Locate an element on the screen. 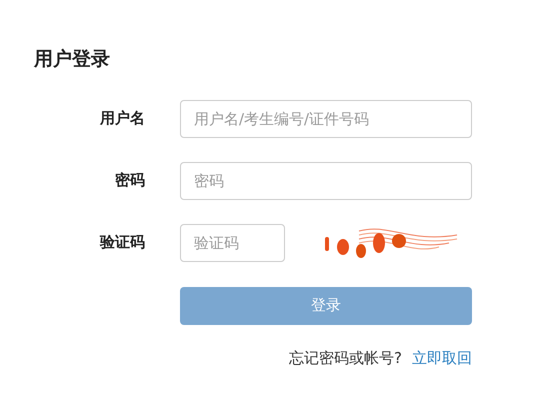  password-field: 密码 is located at coordinates (326, 181).